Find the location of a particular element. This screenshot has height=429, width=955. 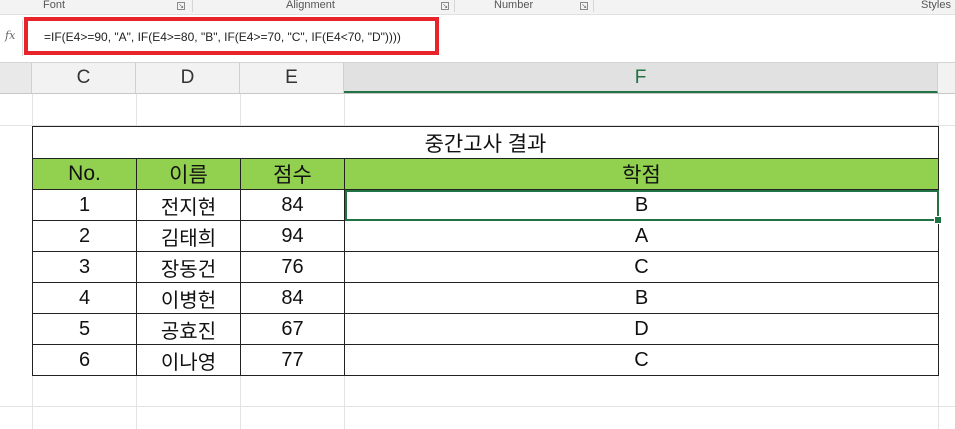

column-header-d: D is located at coordinates (188, 78).